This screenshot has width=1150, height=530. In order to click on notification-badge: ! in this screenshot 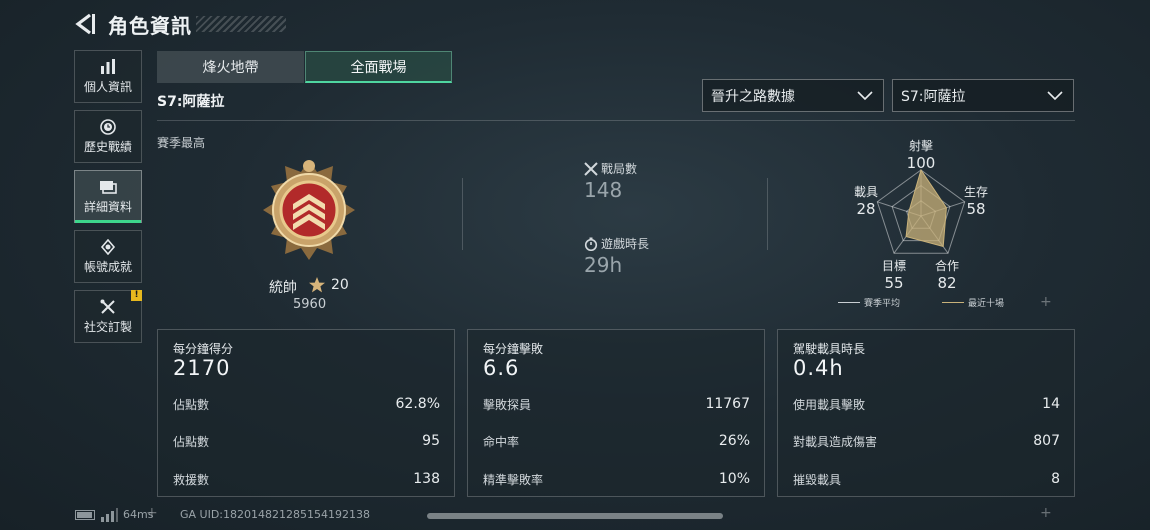, I will do `click(136, 295)`.